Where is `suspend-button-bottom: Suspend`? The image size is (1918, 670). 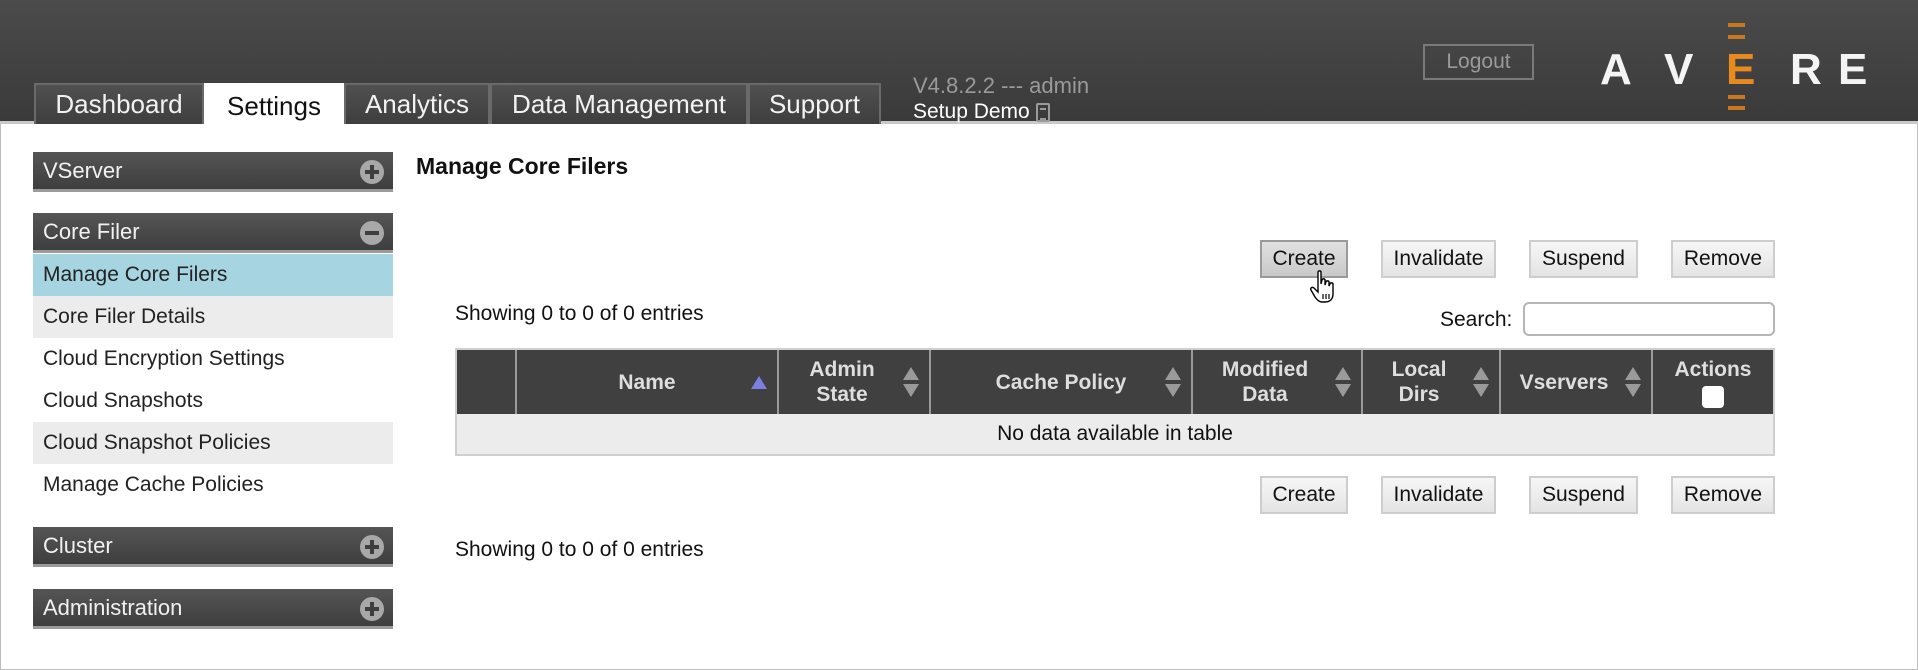 suspend-button-bottom: Suspend is located at coordinates (1583, 495).